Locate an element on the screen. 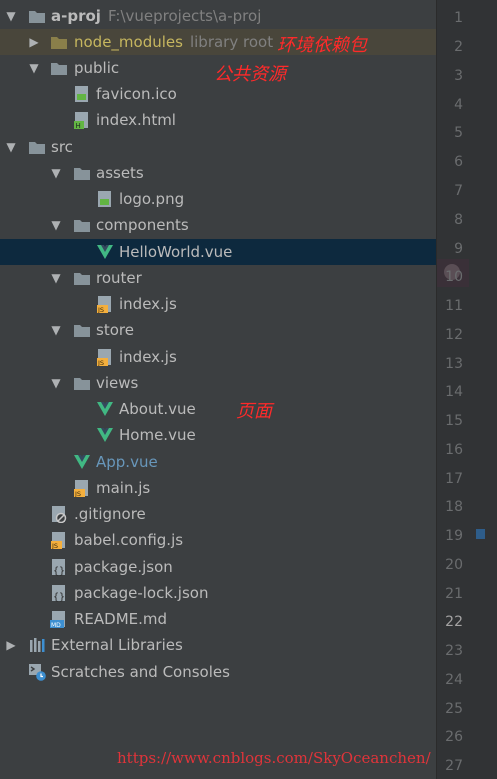 Image resolution: width=497 pixels, height=779 pixels. line-number: 20 is located at coordinates (454, 565).